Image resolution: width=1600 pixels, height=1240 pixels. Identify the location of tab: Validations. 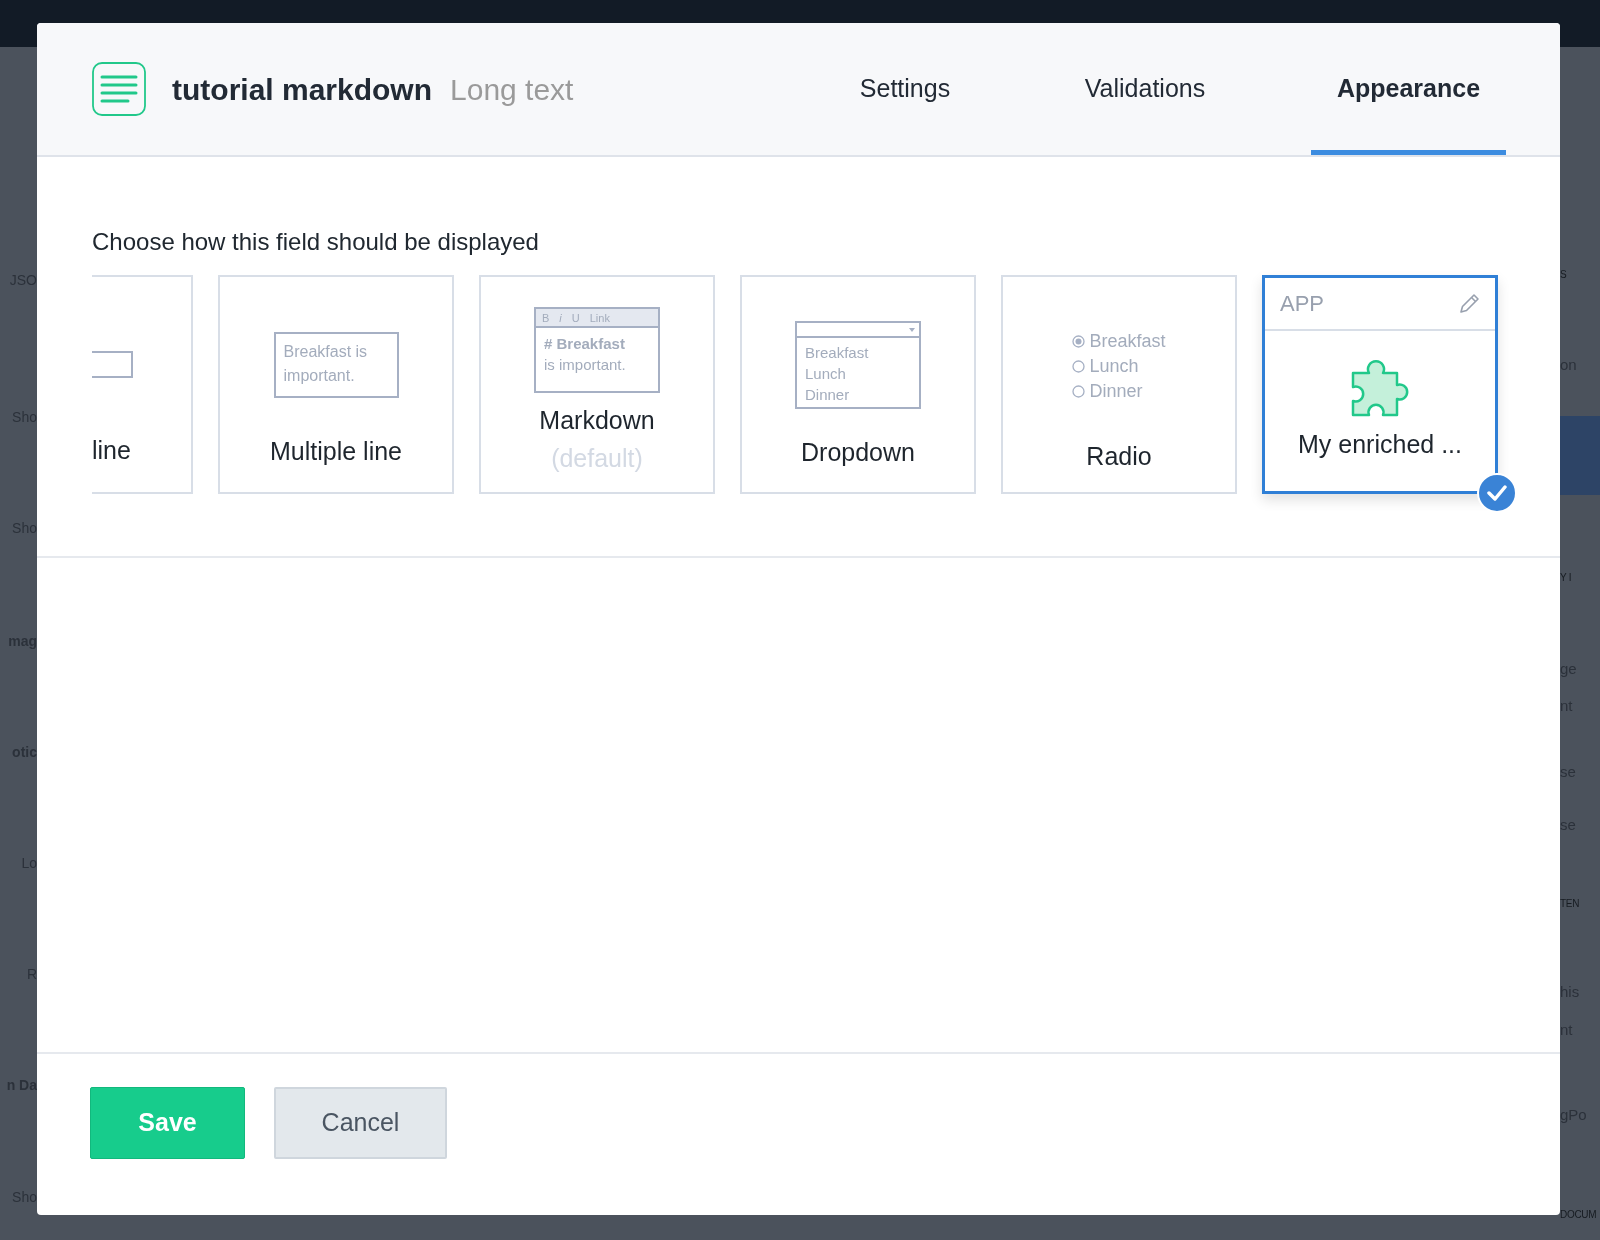
(1145, 89).